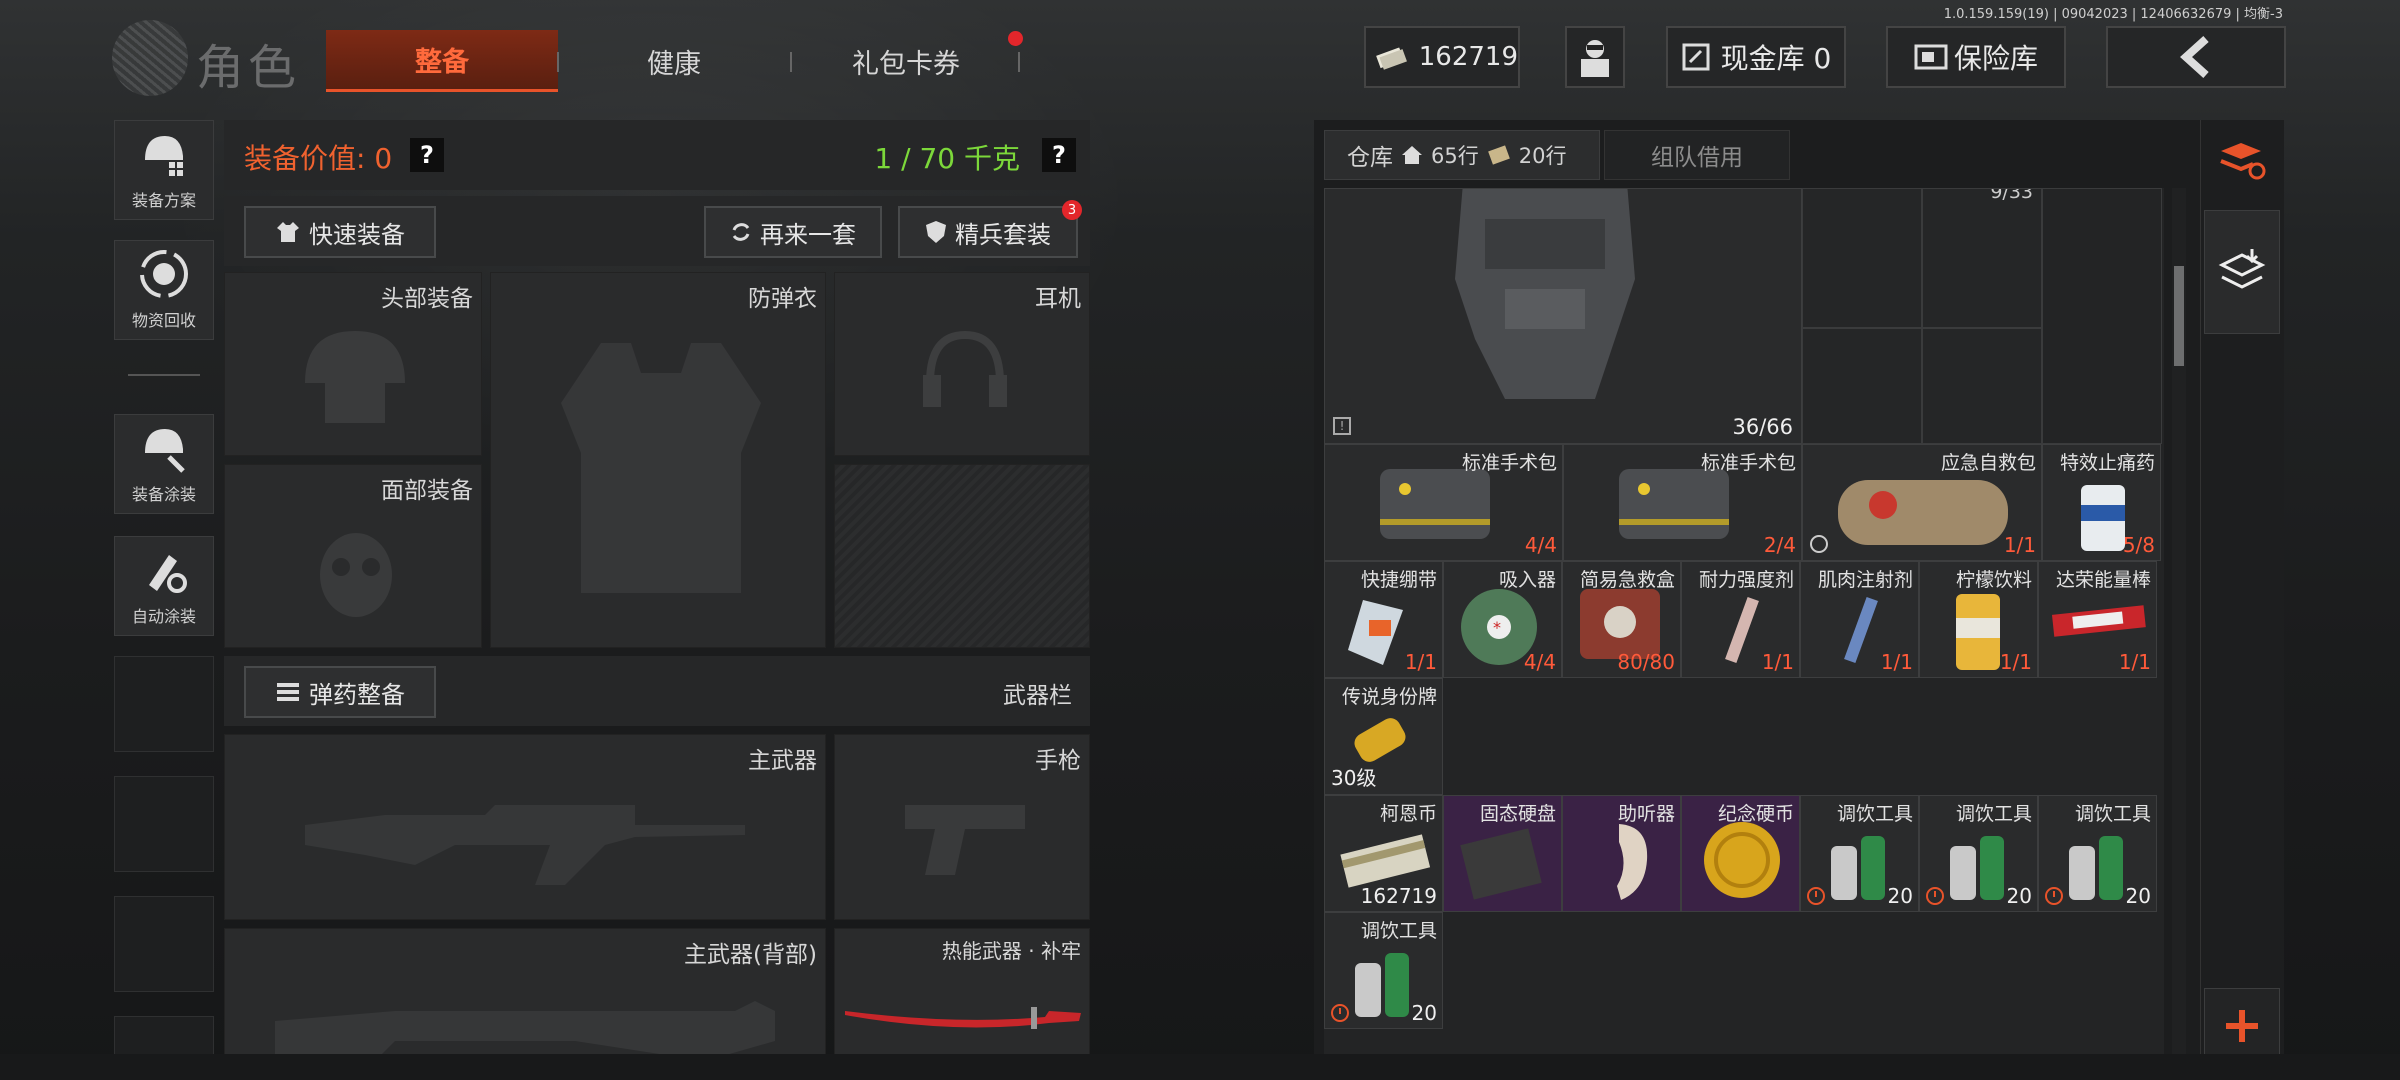 Image resolution: width=2400 pixels, height=1080 pixels. I want to click on store-items-button, so click(2242, 272).